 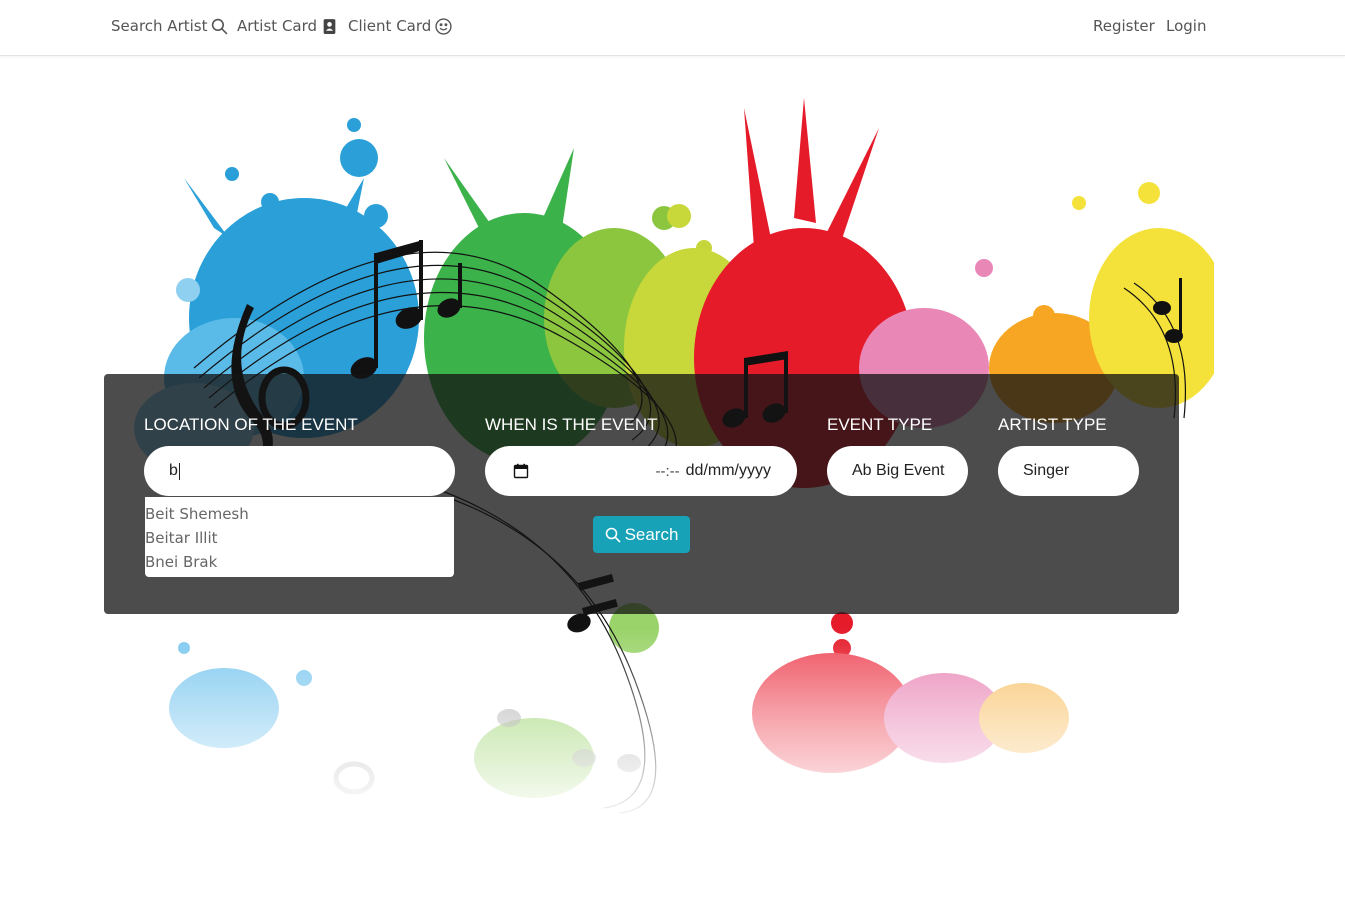 What do you see at coordinates (571, 424) in the screenshot?
I see `date-label: WHEN IS THE EVENT` at bounding box center [571, 424].